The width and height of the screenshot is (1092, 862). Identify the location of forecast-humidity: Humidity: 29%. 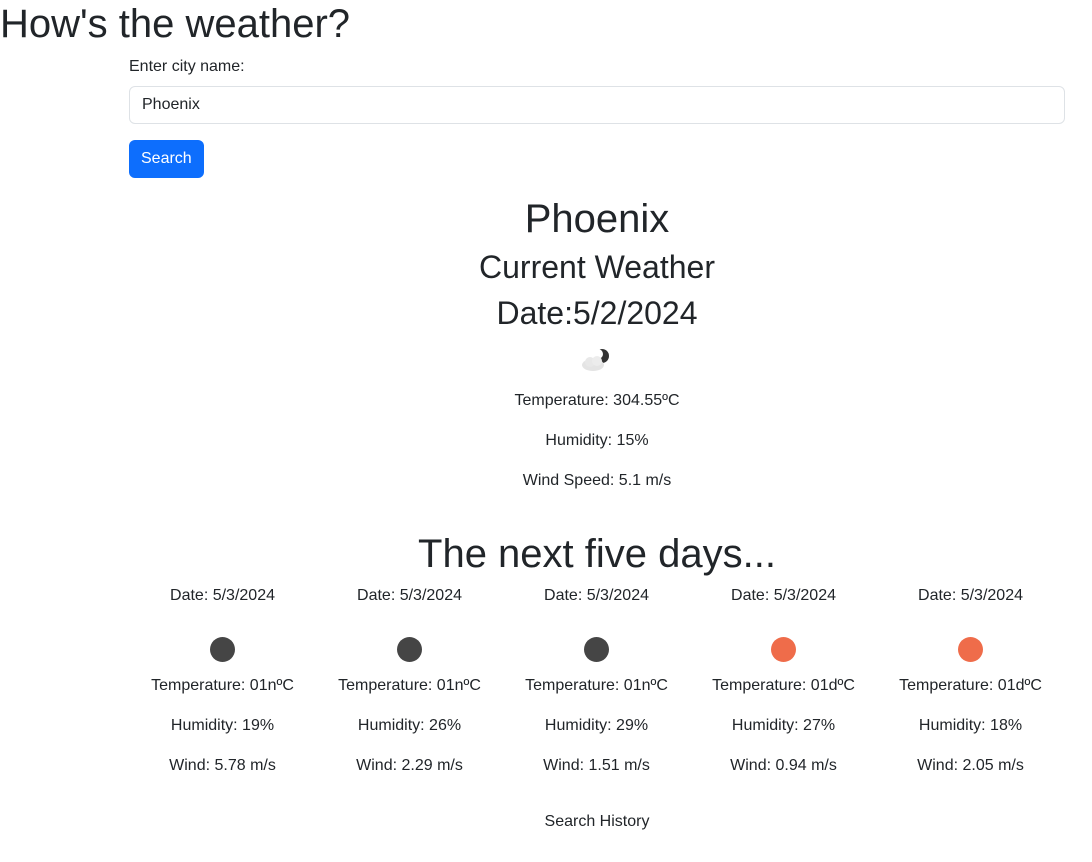
(596, 725).